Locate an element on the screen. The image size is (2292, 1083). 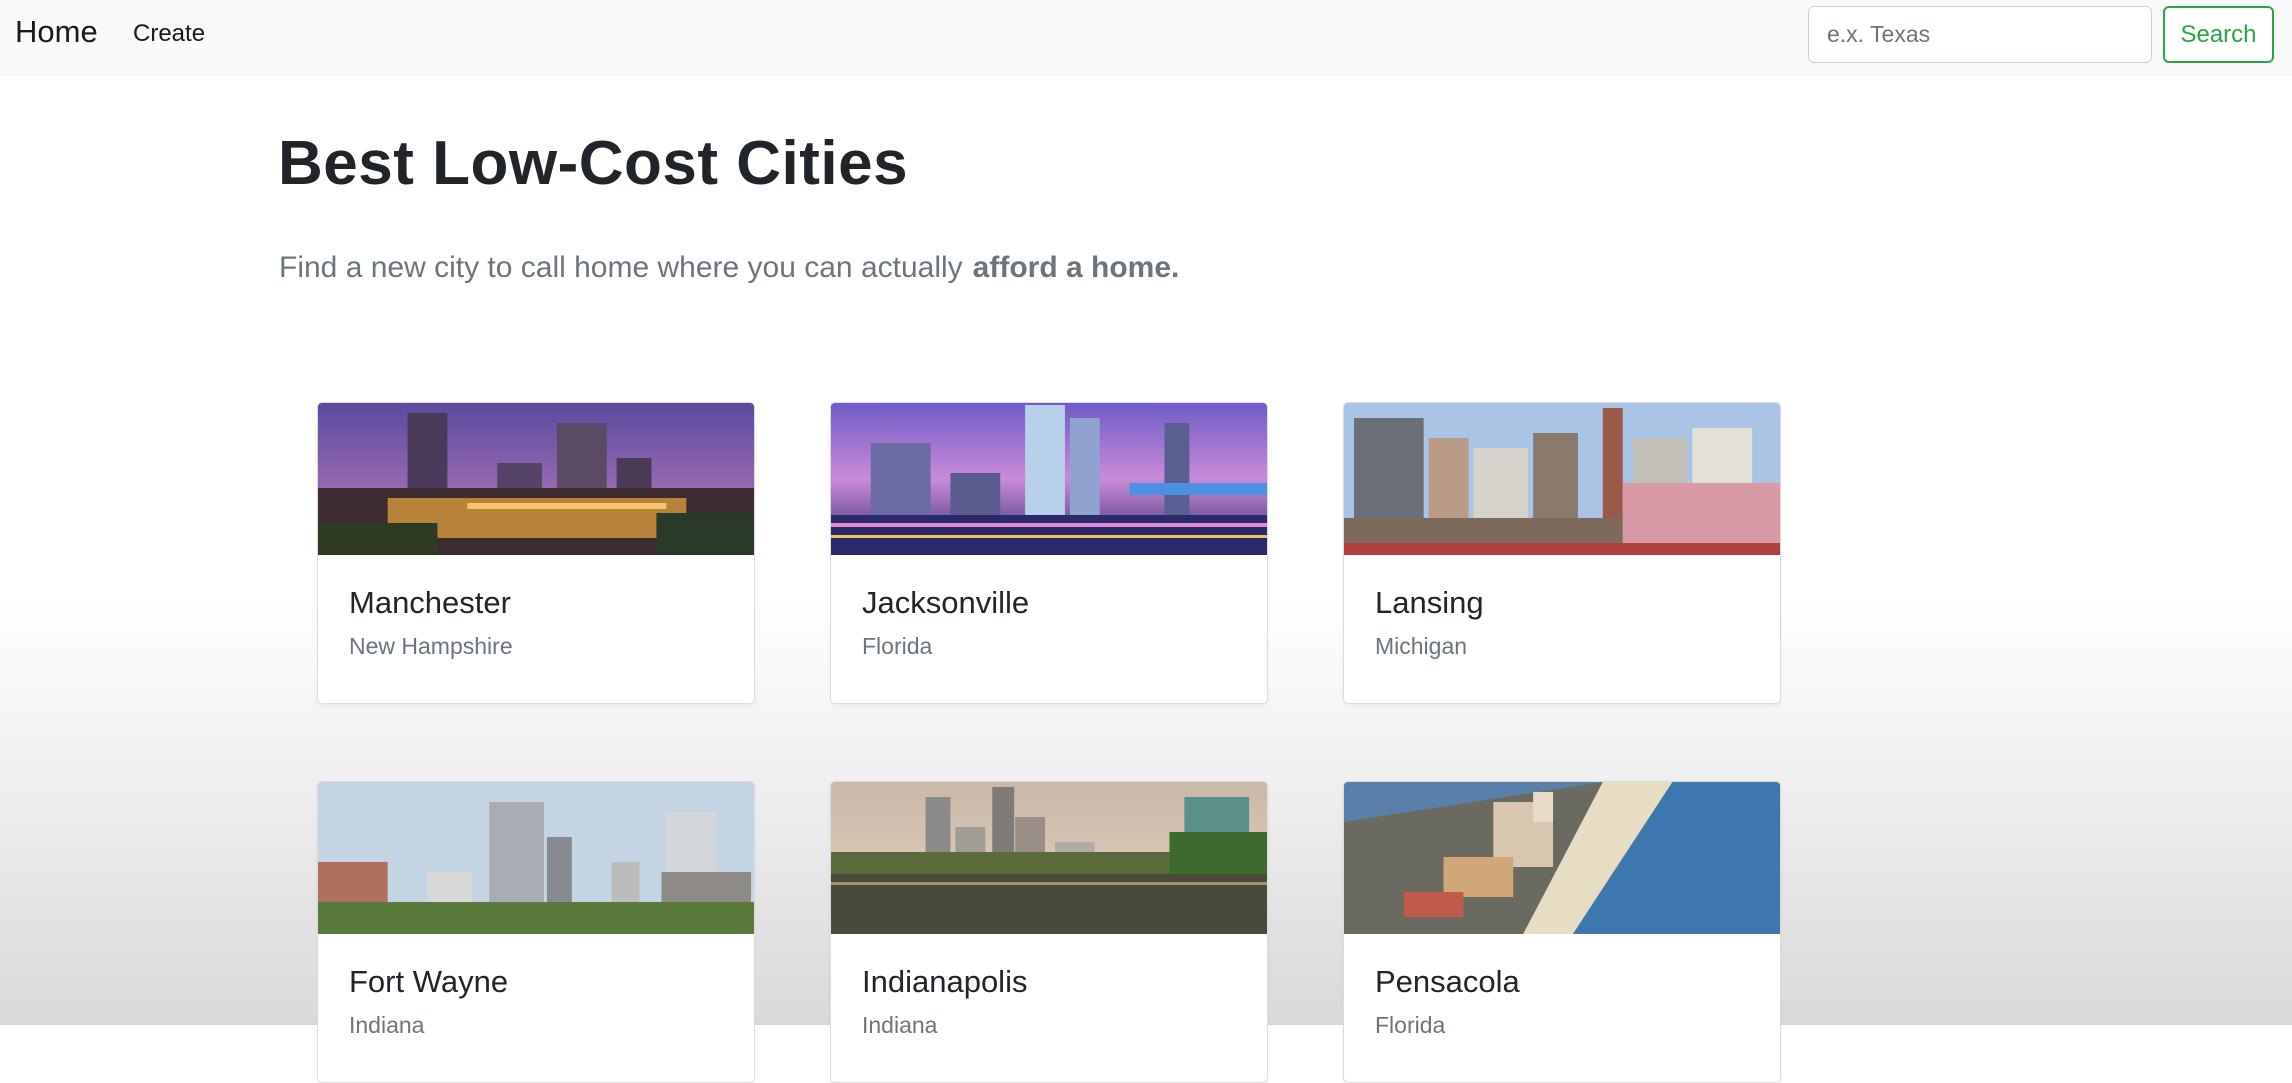
create-link: Create is located at coordinates (169, 34).